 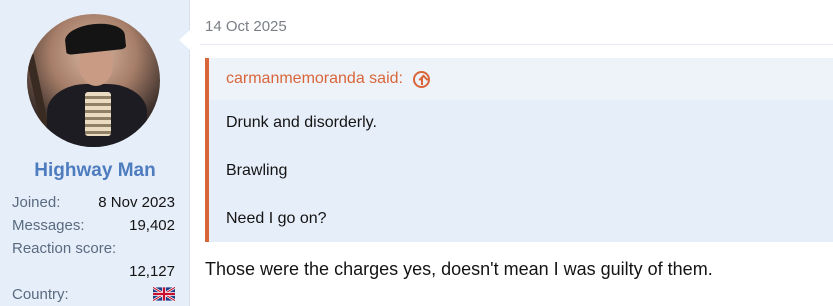 I want to click on stat-joined-label: Joined:, so click(x=36, y=202).